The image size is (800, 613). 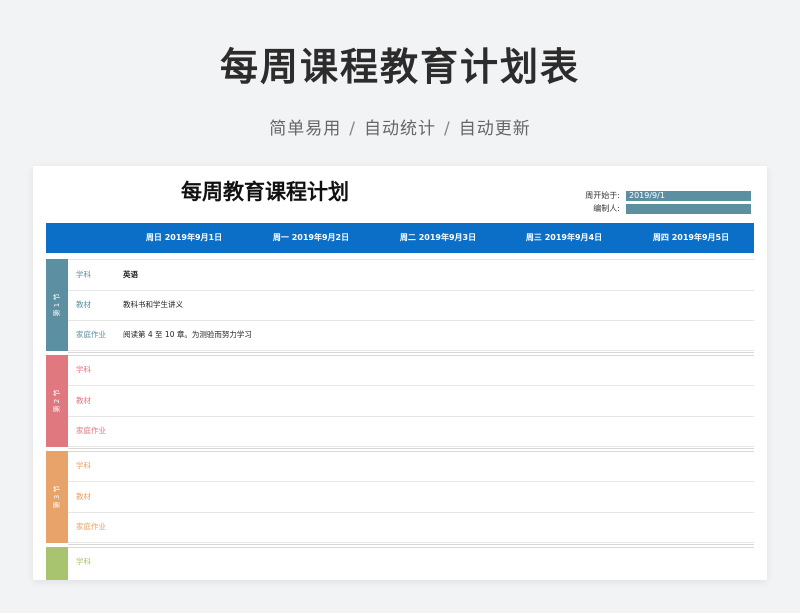 I want to click on period-3-section: 第 3 节 学科 教材 家庭作业, so click(x=400, y=497).